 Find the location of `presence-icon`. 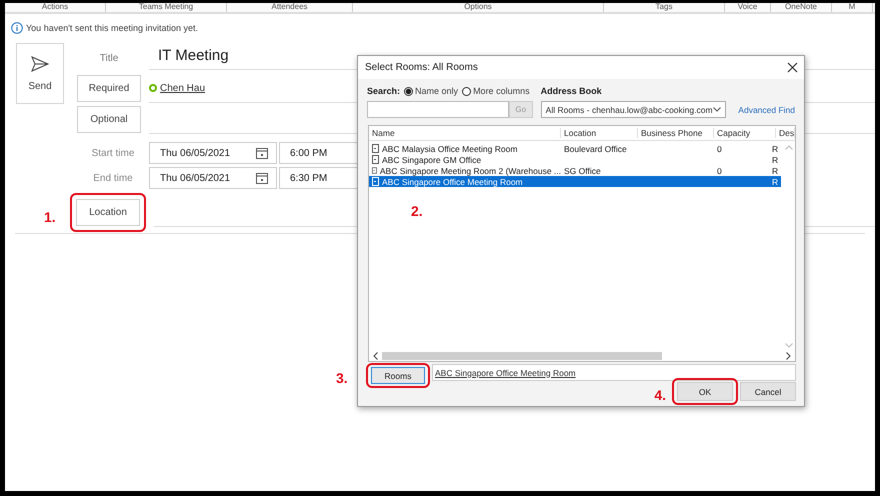

presence-icon is located at coordinates (153, 88).